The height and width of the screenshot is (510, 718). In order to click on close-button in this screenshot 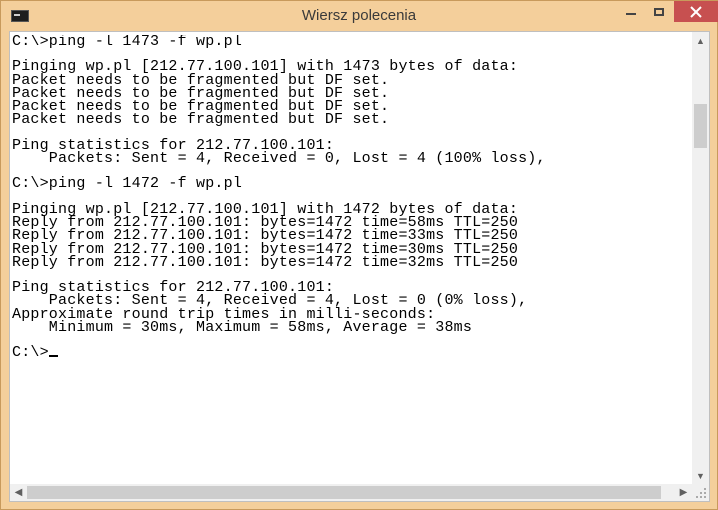, I will do `click(696, 11)`.